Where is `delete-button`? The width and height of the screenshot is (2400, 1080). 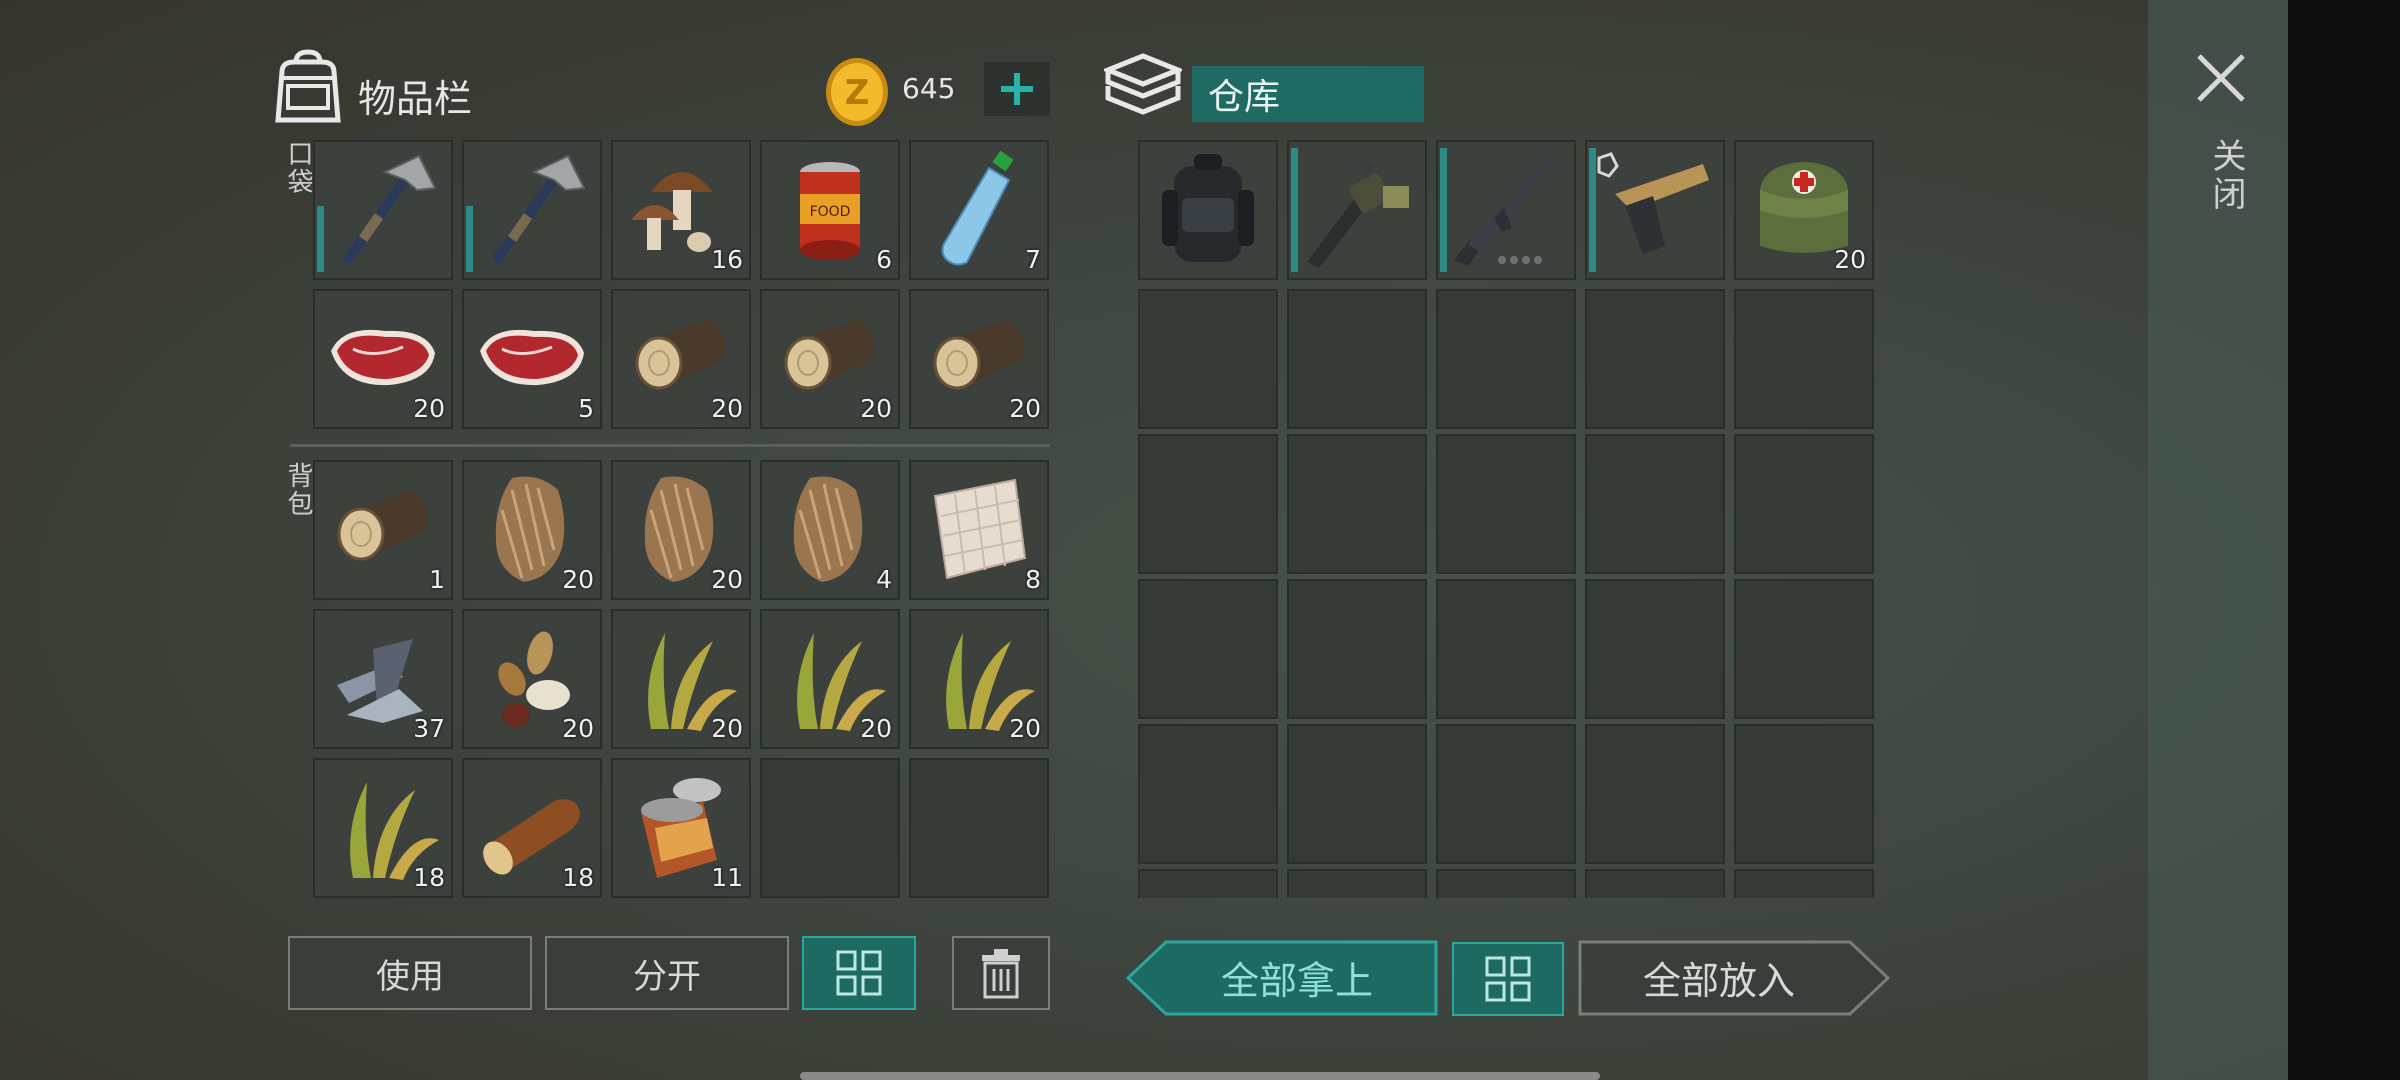 delete-button is located at coordinates (1001, 973).